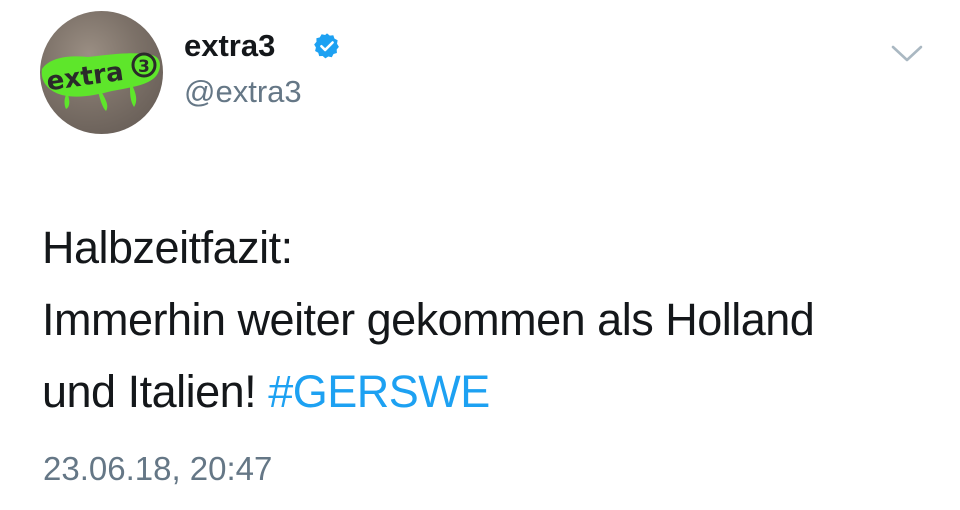 This screenshot has height=510, width=960. I want to click on tweet-text-line-2: Immerhin weiter gekommen als Holland, so click(428, 319).